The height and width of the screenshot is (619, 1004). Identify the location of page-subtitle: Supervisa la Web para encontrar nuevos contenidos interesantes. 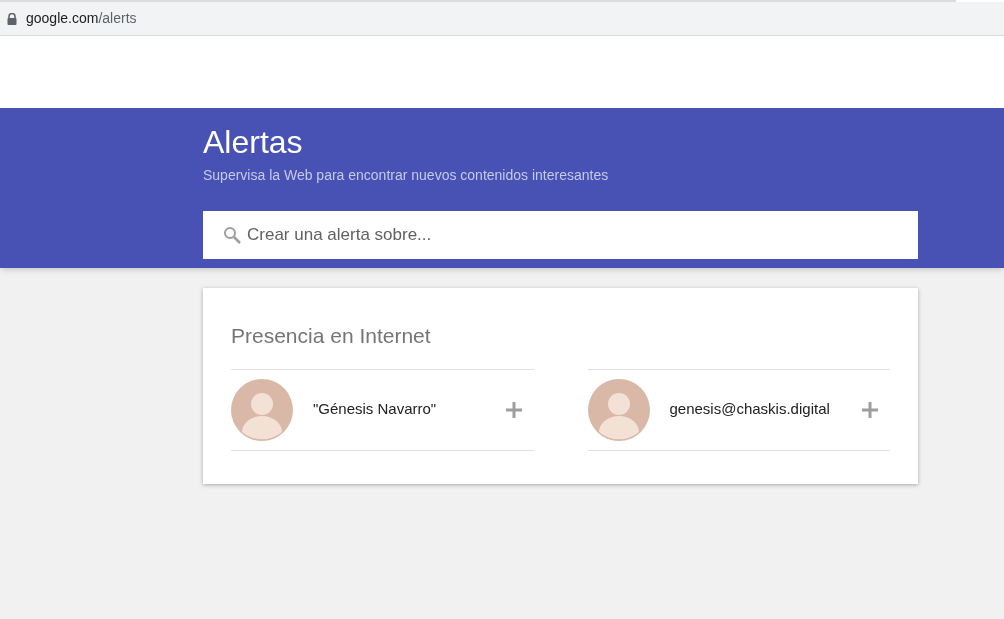
(406, 175).